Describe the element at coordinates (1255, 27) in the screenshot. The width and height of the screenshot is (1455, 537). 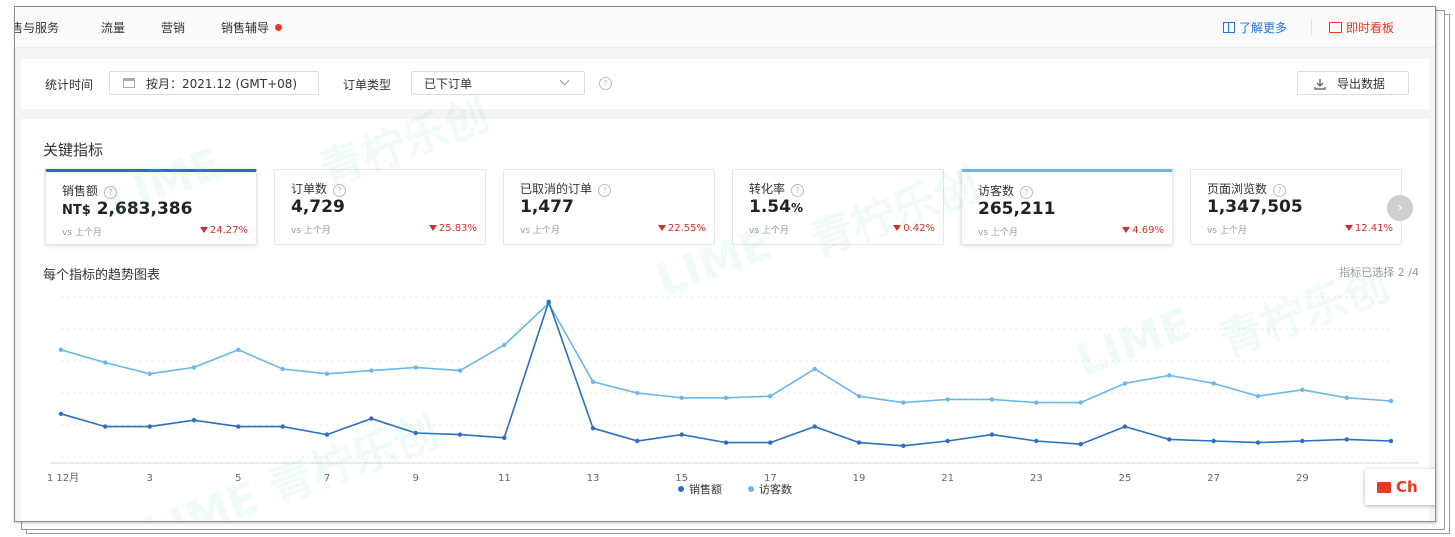
I see `learn-more-link: 了解更多` at that location.